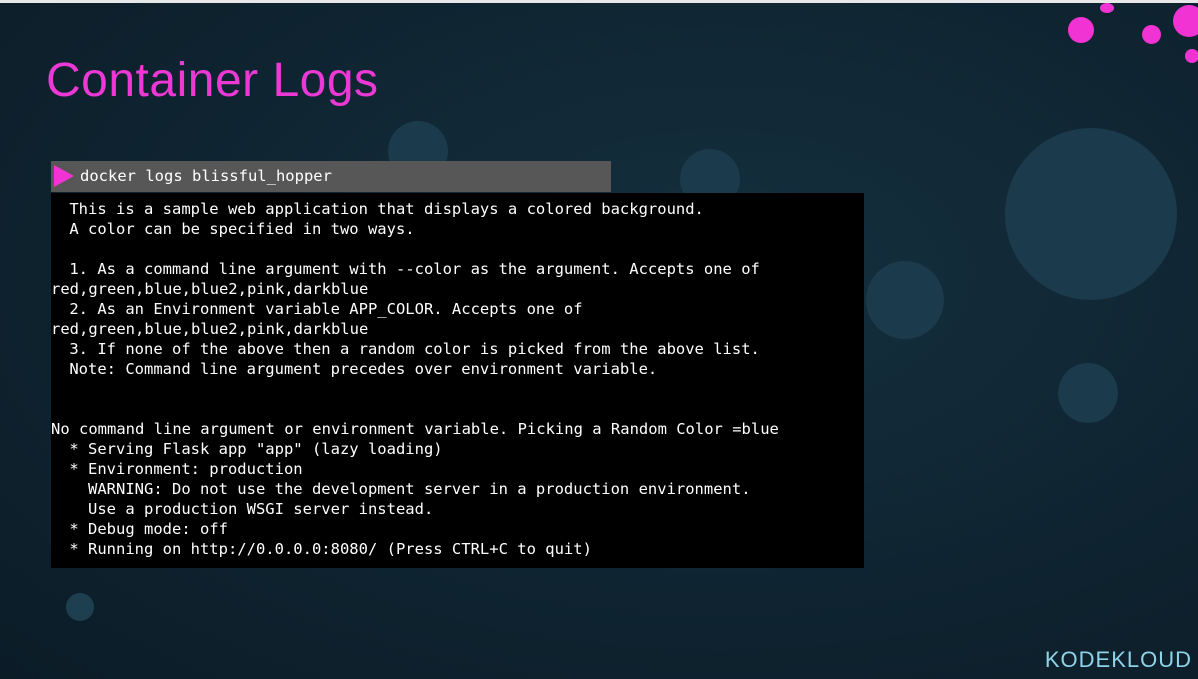 This screenshot has height=679, width=1198. Describe the element at coordinates (237, 229) in the screenshot. I see `log-line: A color can be specified in two ways.` at that location.